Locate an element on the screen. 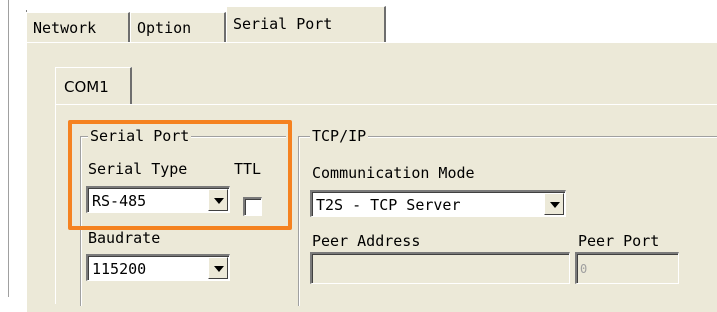 The height and width of the screenshot is (312, 717). baudrate-value: 115200 is located at coordinates (119, 269).